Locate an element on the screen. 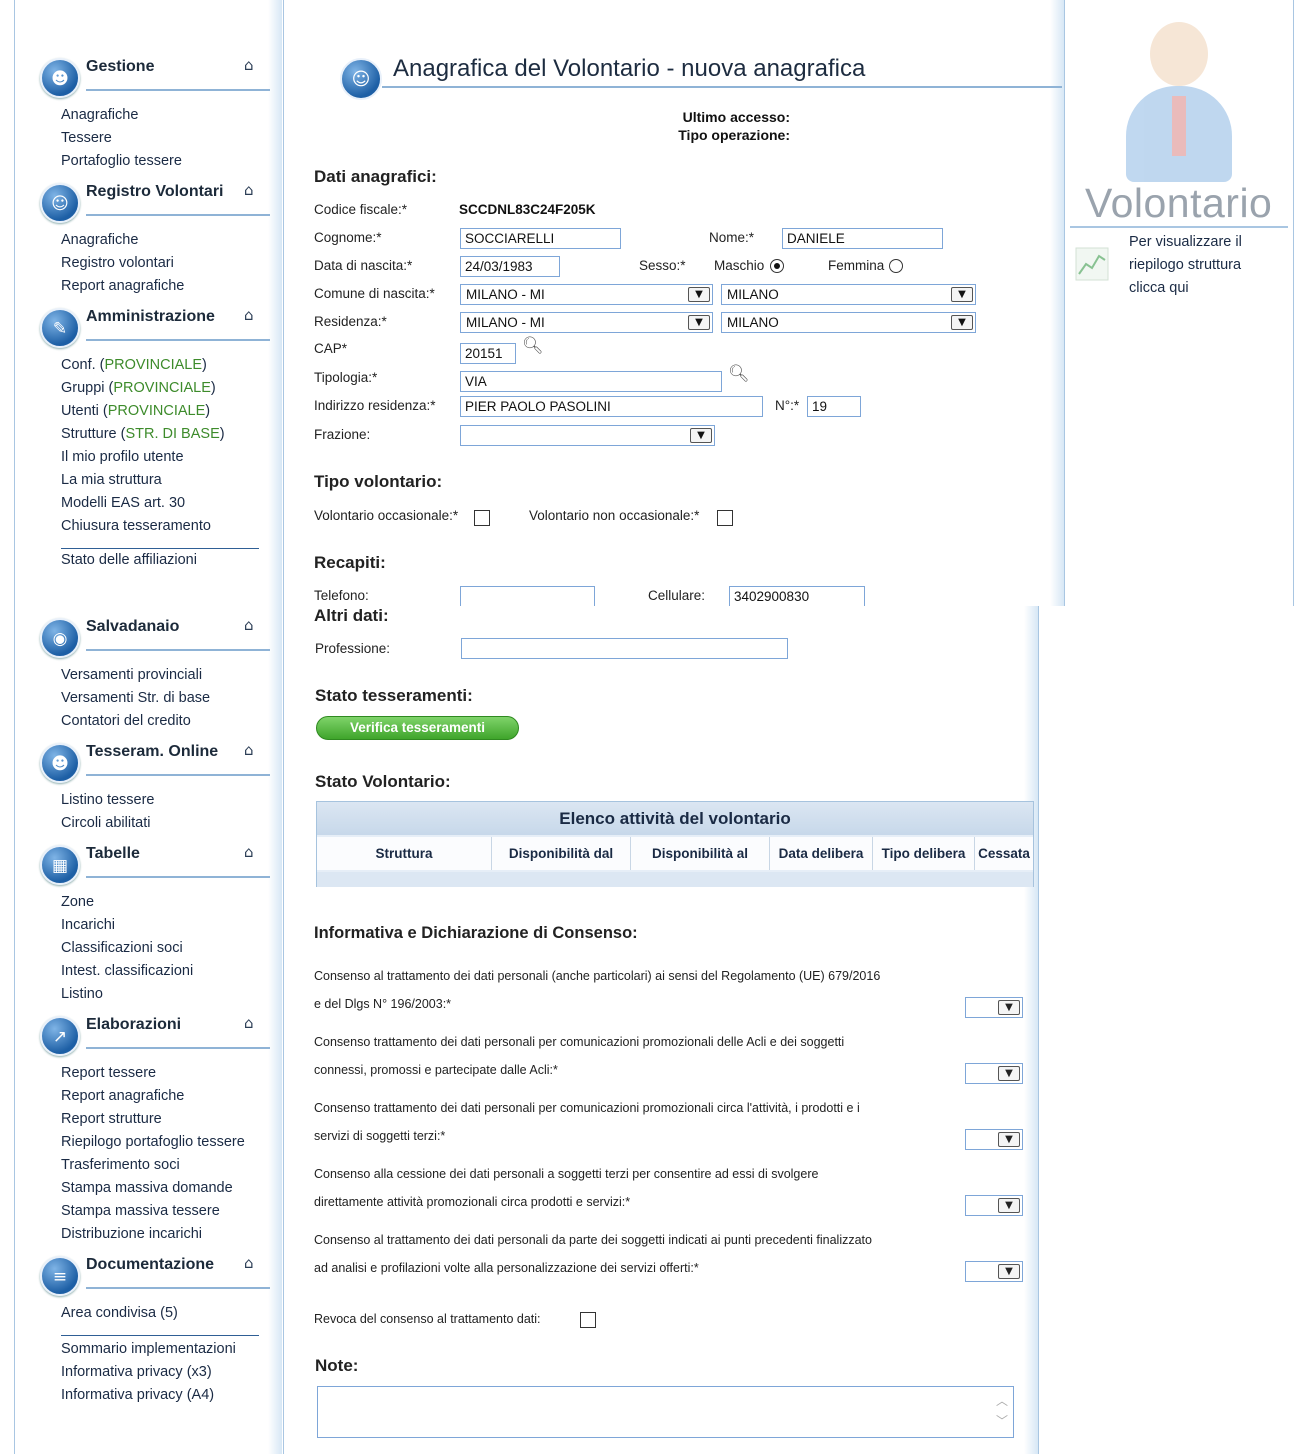  nome-input: DANIELE is located at coordinates (862, 238).